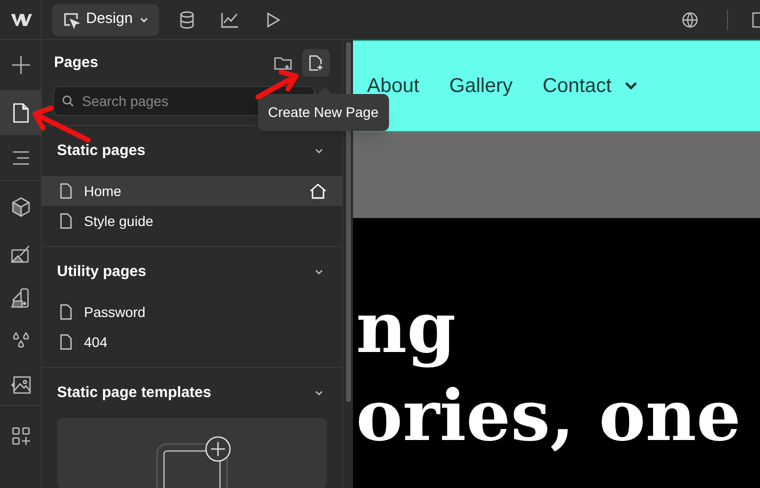  Describe the element at coordinates (192, 393) in the screenshot. I see `section-header: Static page templates` at that location.